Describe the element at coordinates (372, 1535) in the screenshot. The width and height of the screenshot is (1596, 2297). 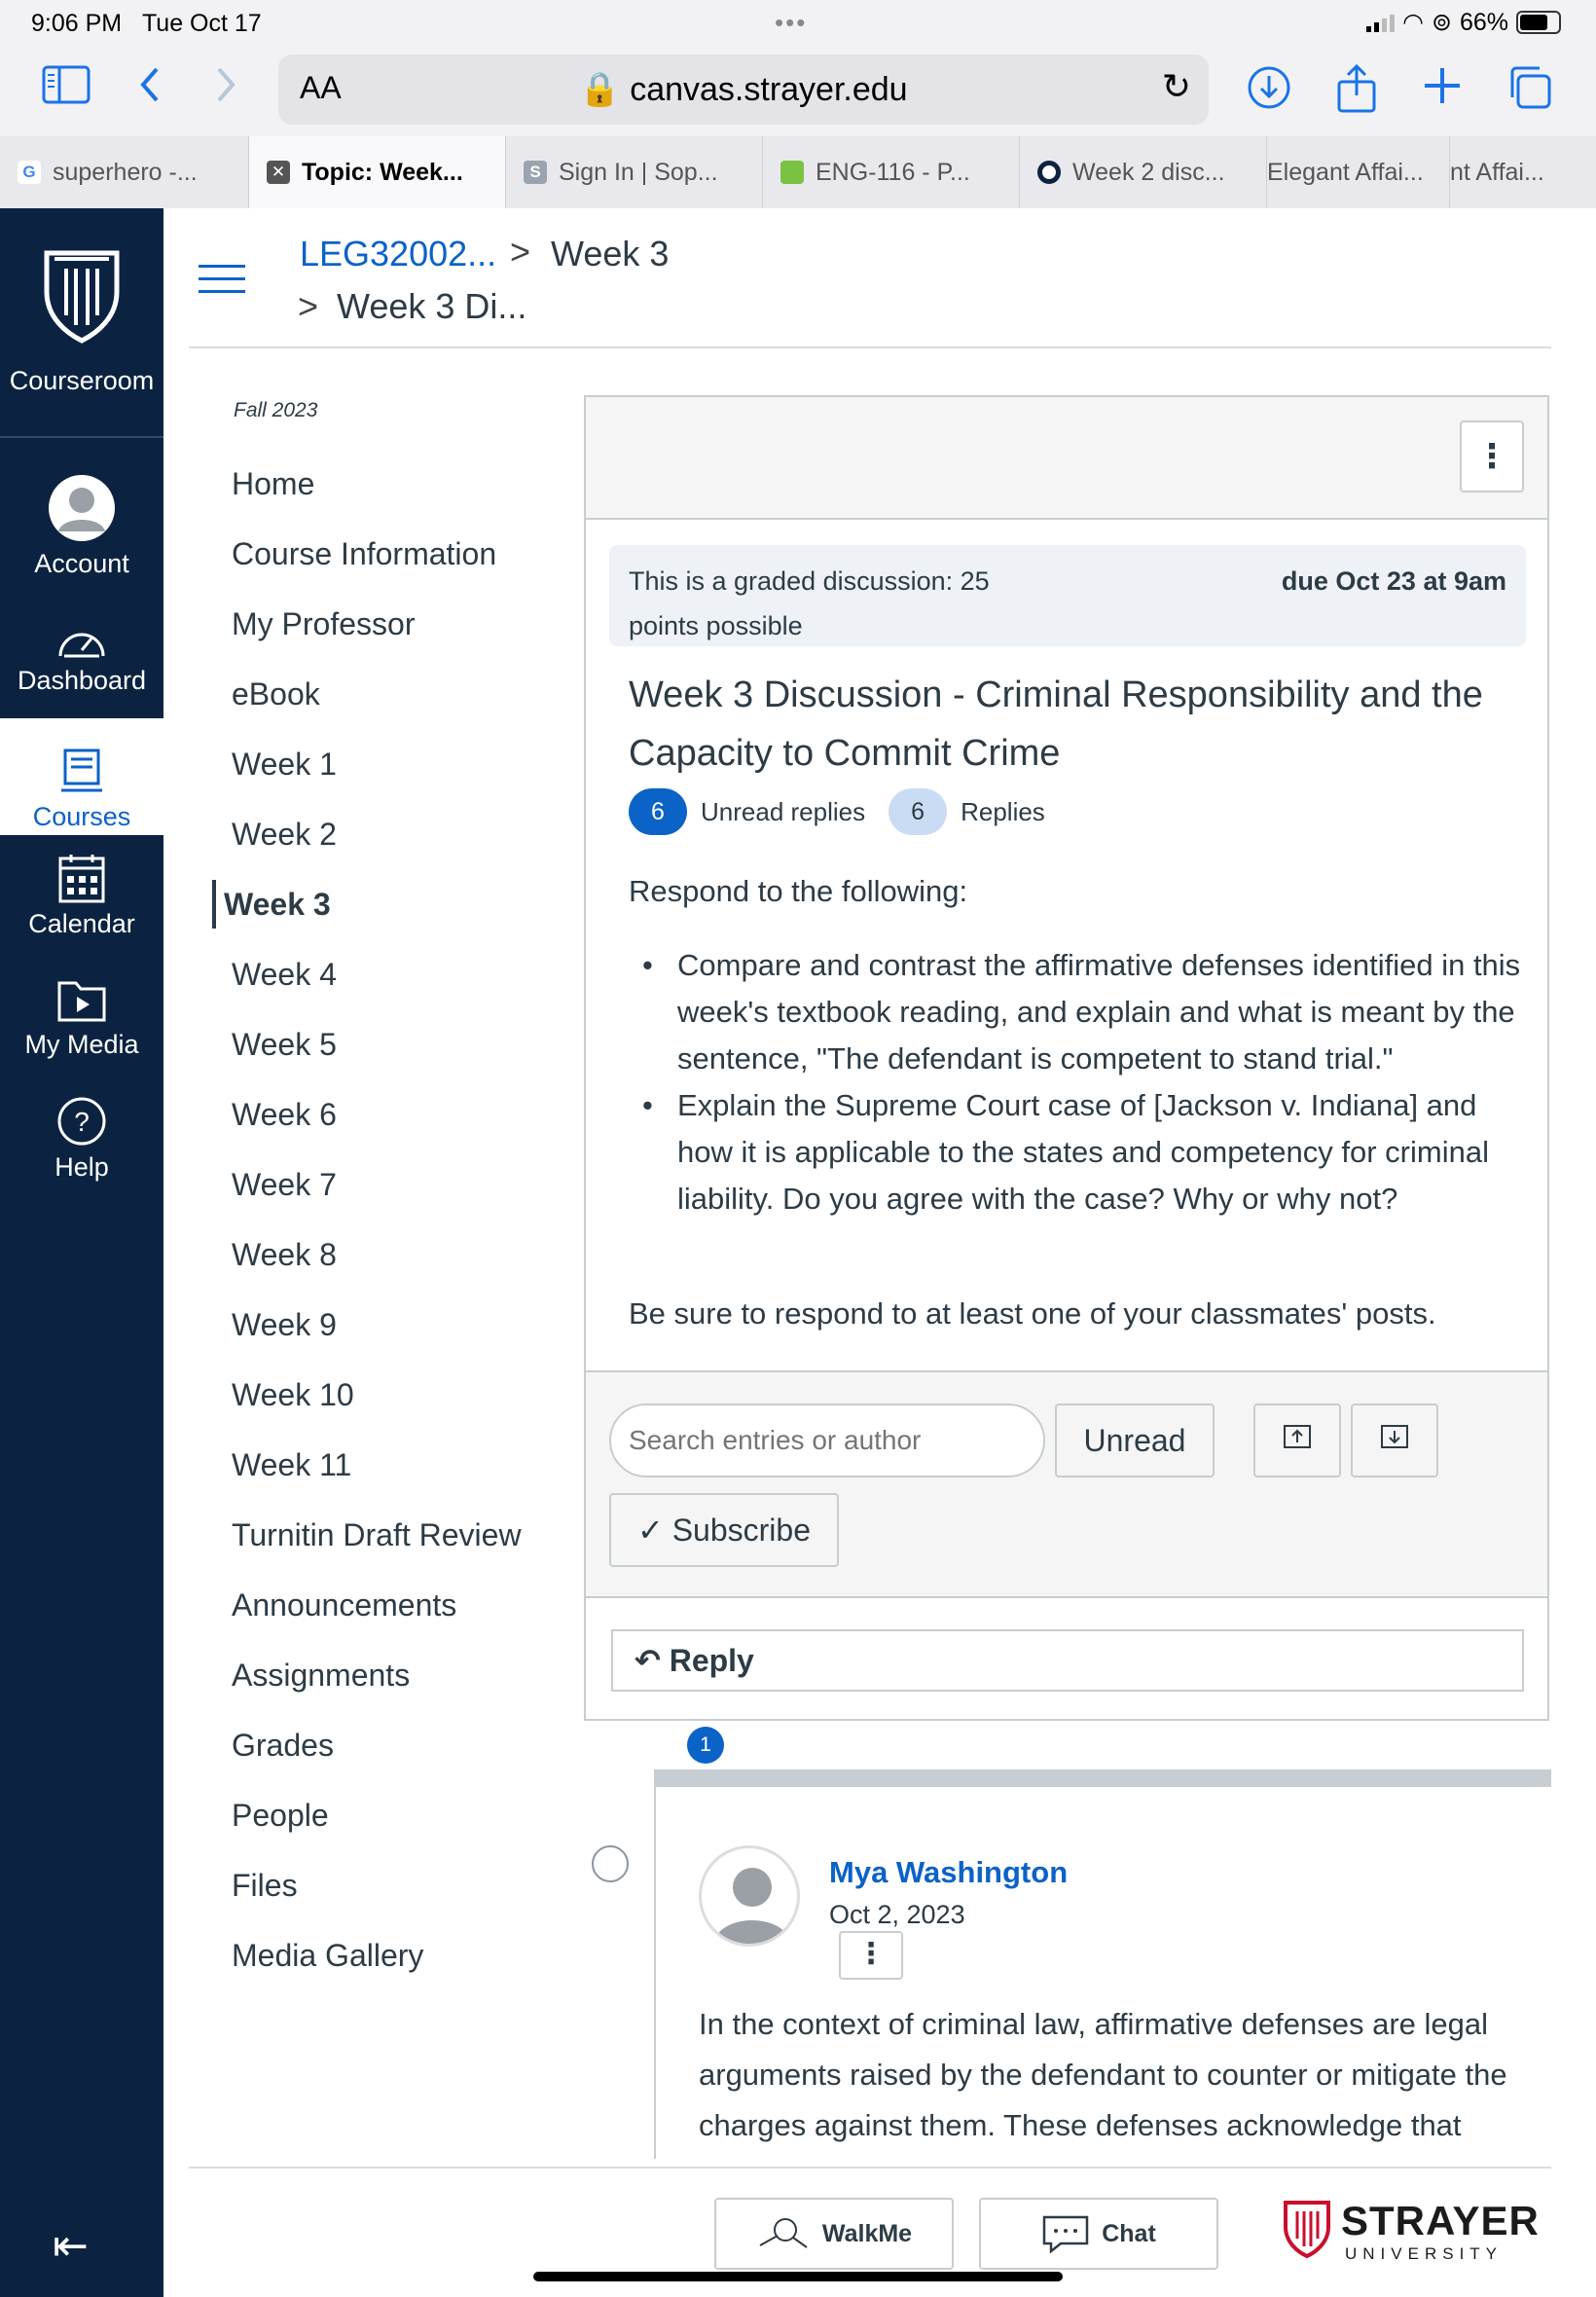
I see `course-nav-turnitin: Turnitin Draft Review` at that location.